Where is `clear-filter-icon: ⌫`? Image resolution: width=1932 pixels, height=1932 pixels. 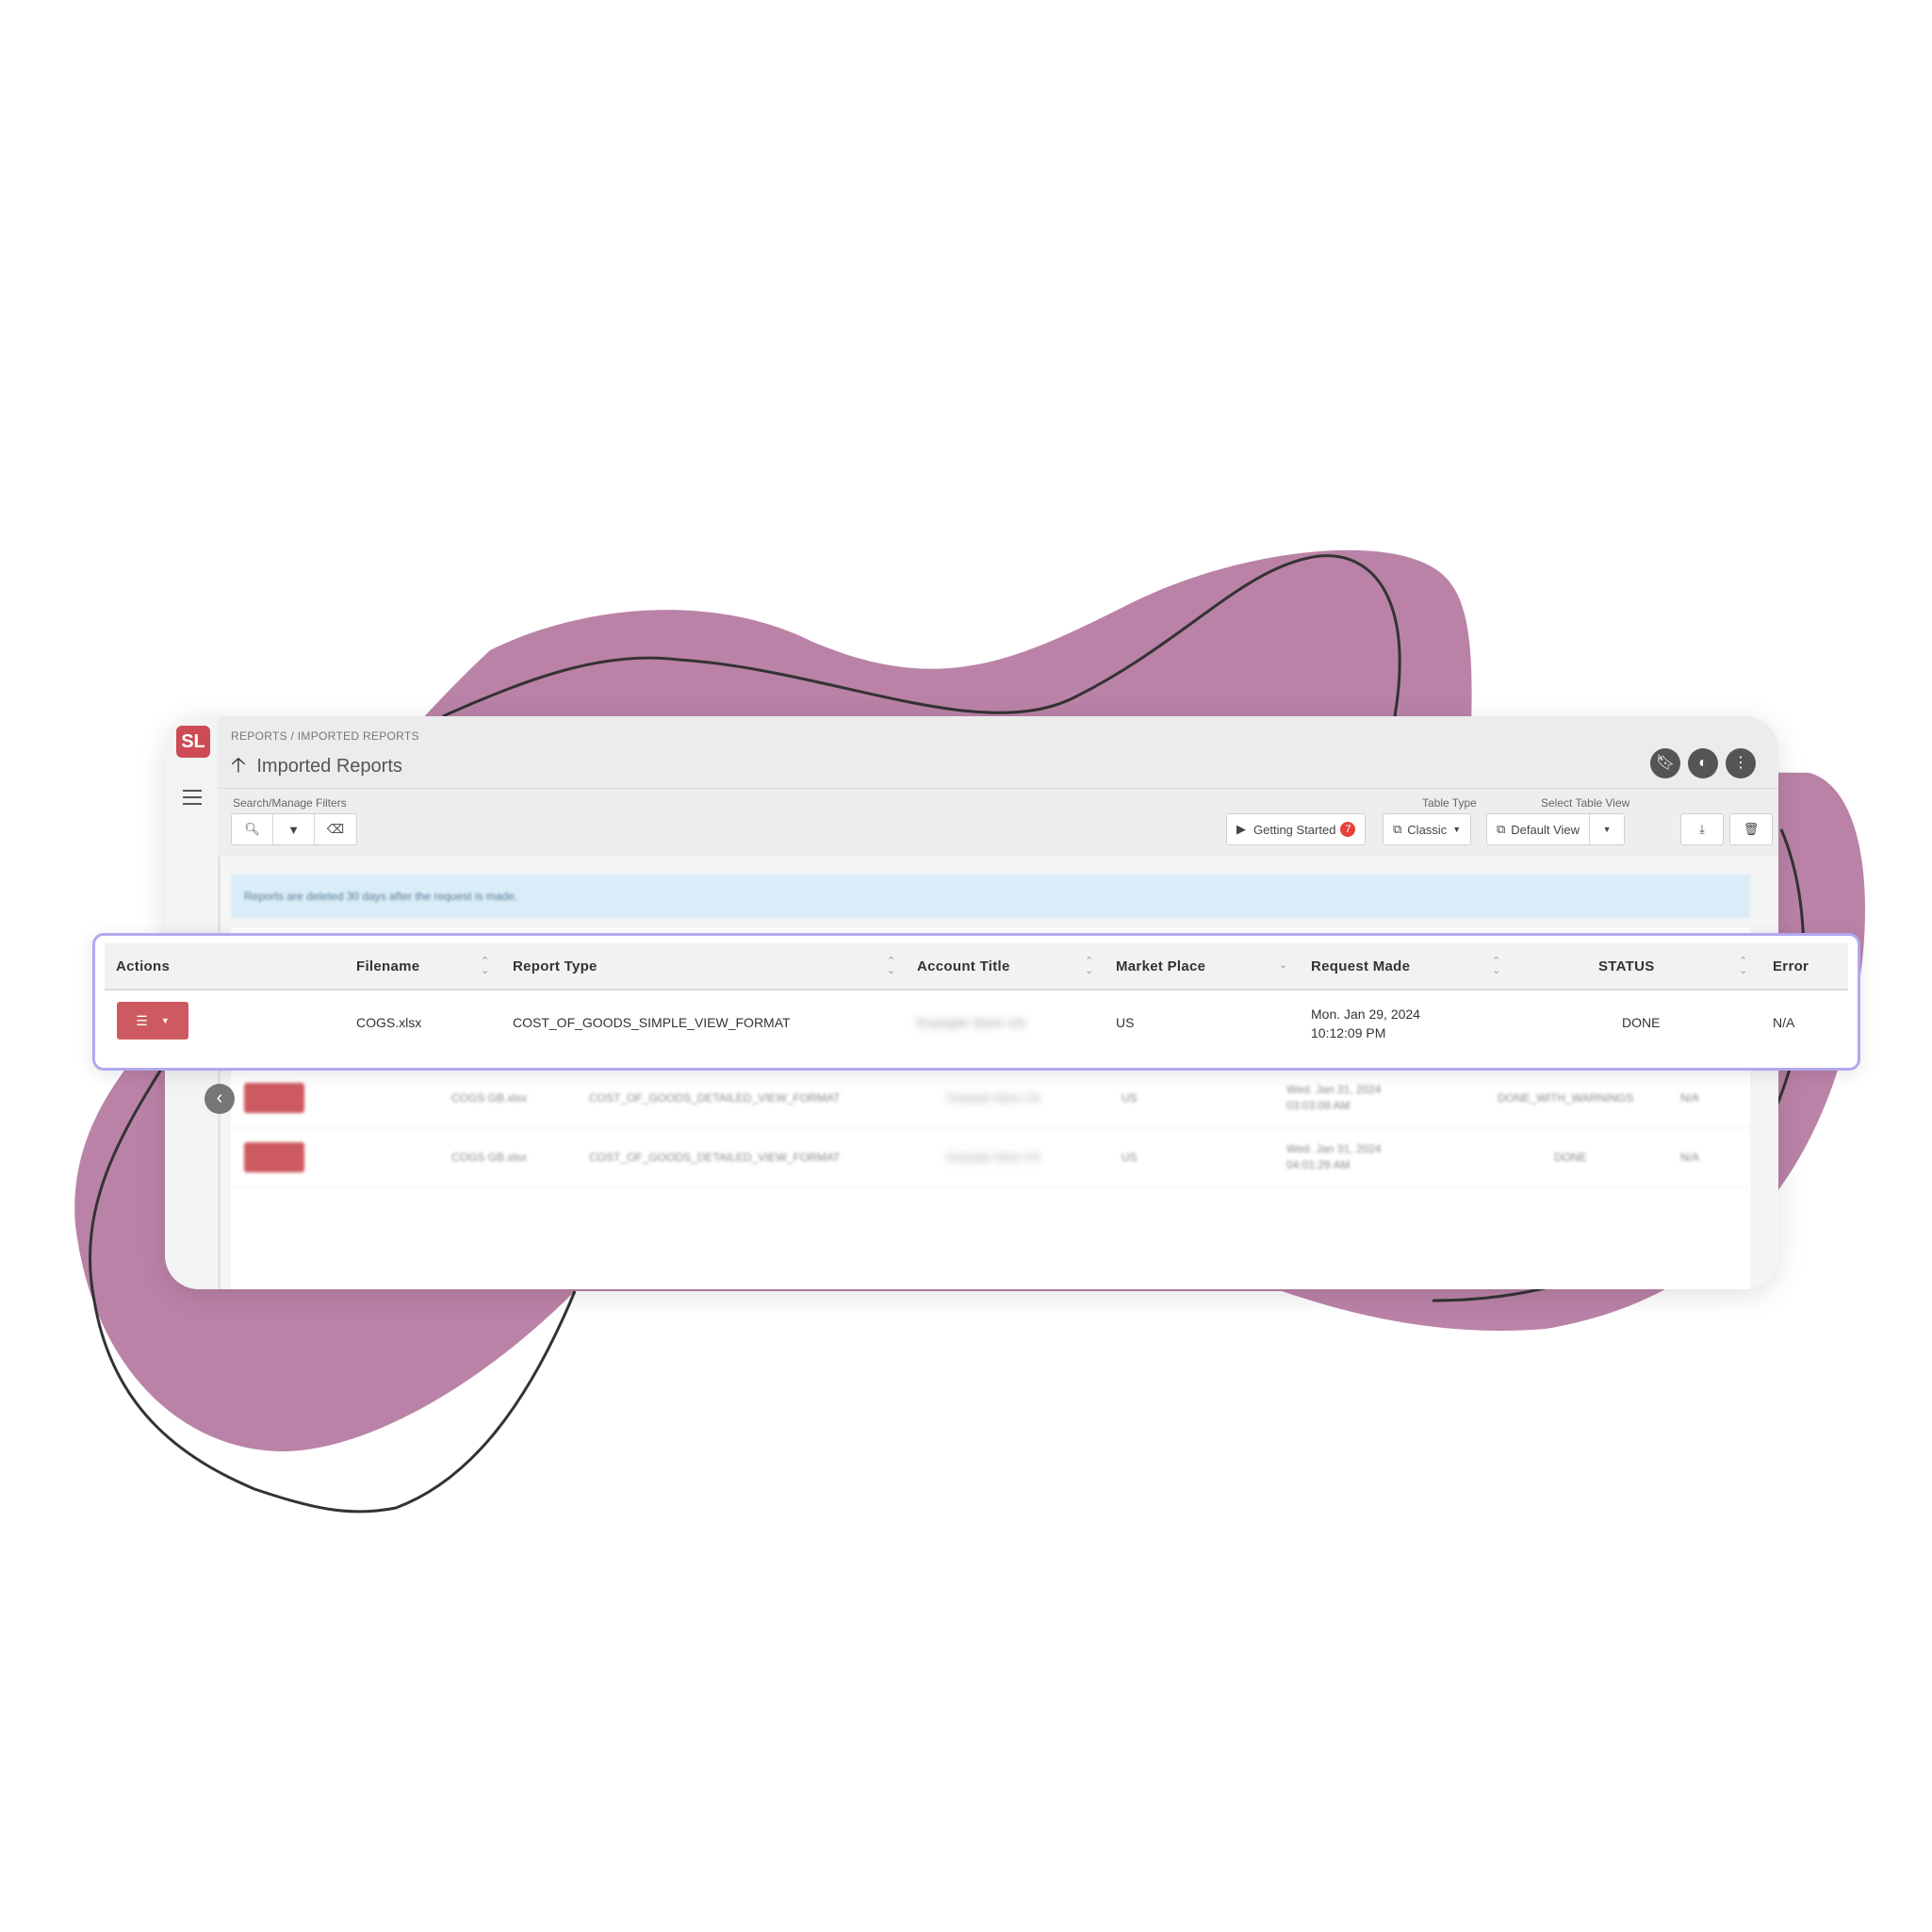 clear-filter-icon: ⌫ is located at coordinates (335, 829).